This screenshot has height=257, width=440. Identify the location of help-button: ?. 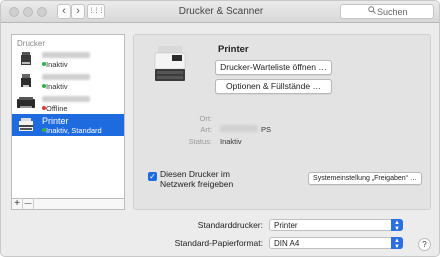
(424, 244).